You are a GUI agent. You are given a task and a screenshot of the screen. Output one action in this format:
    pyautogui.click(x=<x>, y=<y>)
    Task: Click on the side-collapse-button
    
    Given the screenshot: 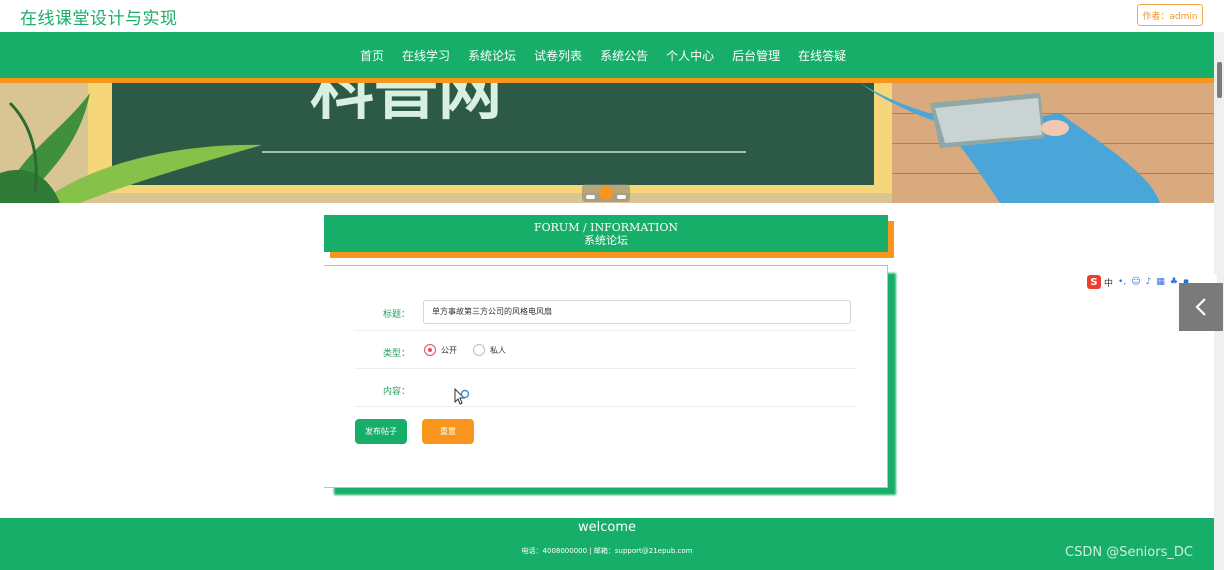 What is the action you would take?
    pyautogui.click(x=1201, y=307)
    